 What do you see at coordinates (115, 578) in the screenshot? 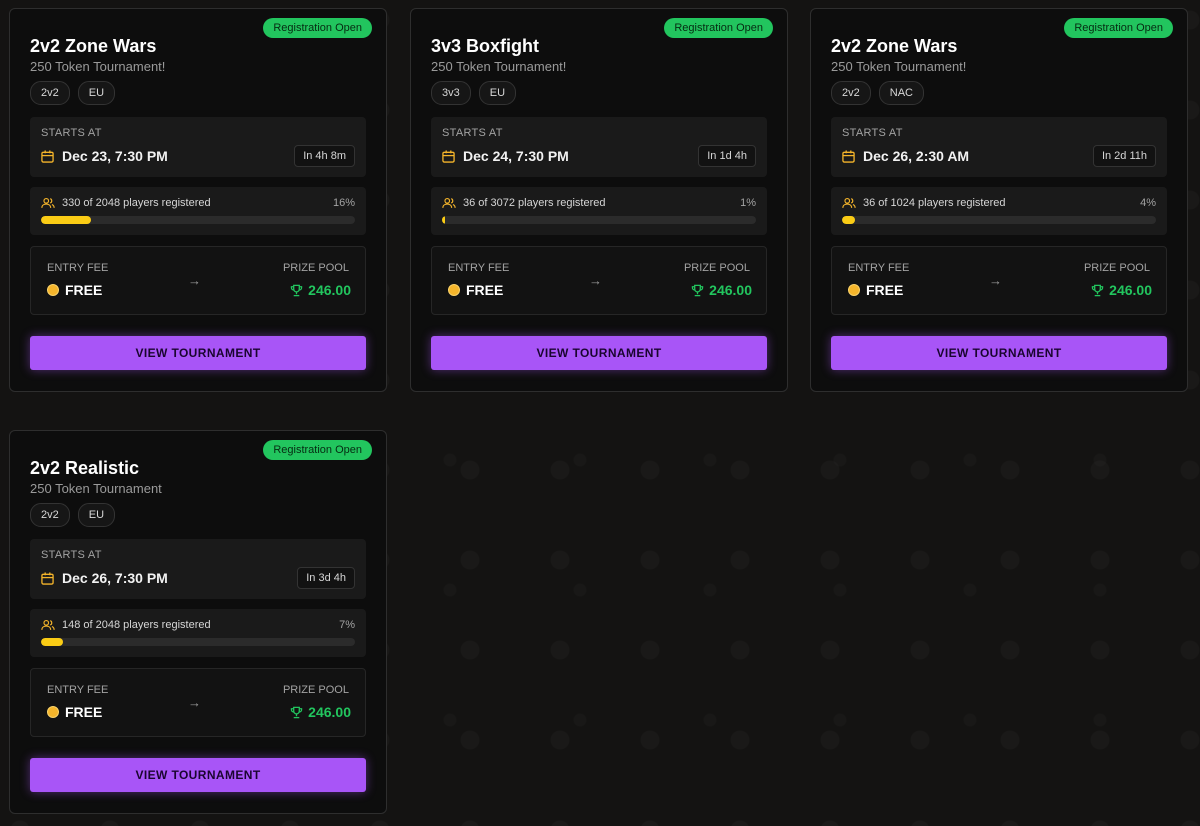
I see `starts-at-value: Dec 26, 7:30 PM` at bounding box center [115, 578].